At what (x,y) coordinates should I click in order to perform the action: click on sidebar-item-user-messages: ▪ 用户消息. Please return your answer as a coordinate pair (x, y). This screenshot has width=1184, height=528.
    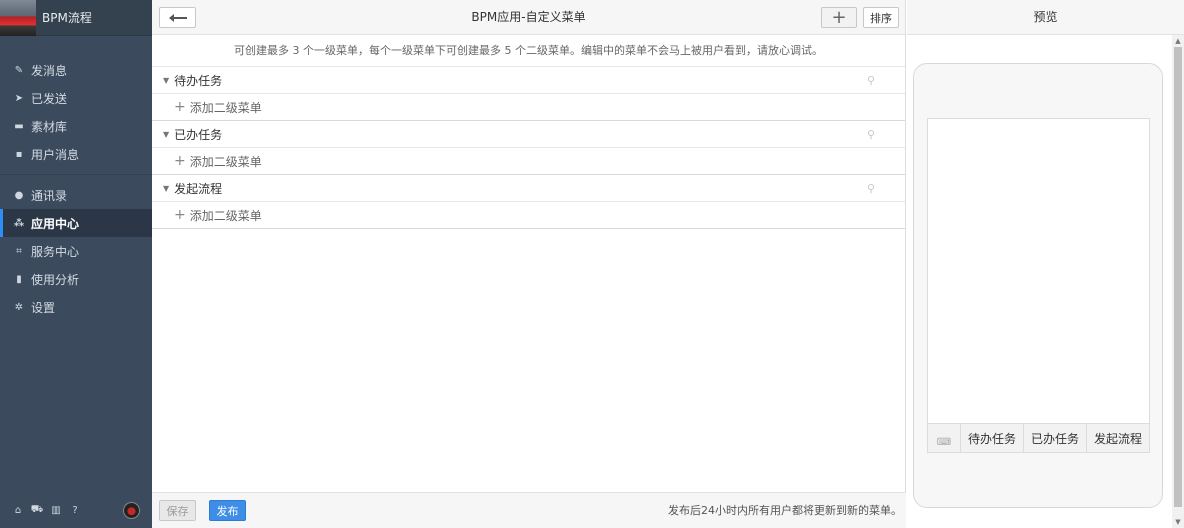
    Looking at the image, I should click on (76, 154).